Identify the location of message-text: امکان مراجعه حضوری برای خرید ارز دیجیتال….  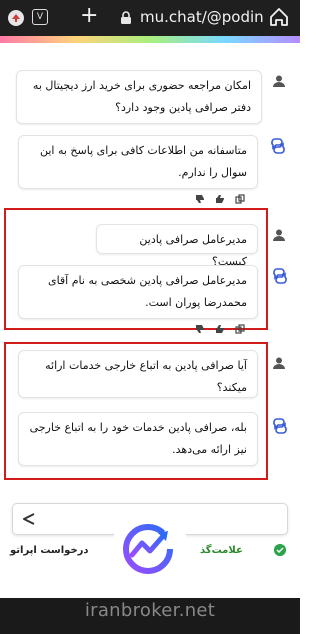
(141, 96).